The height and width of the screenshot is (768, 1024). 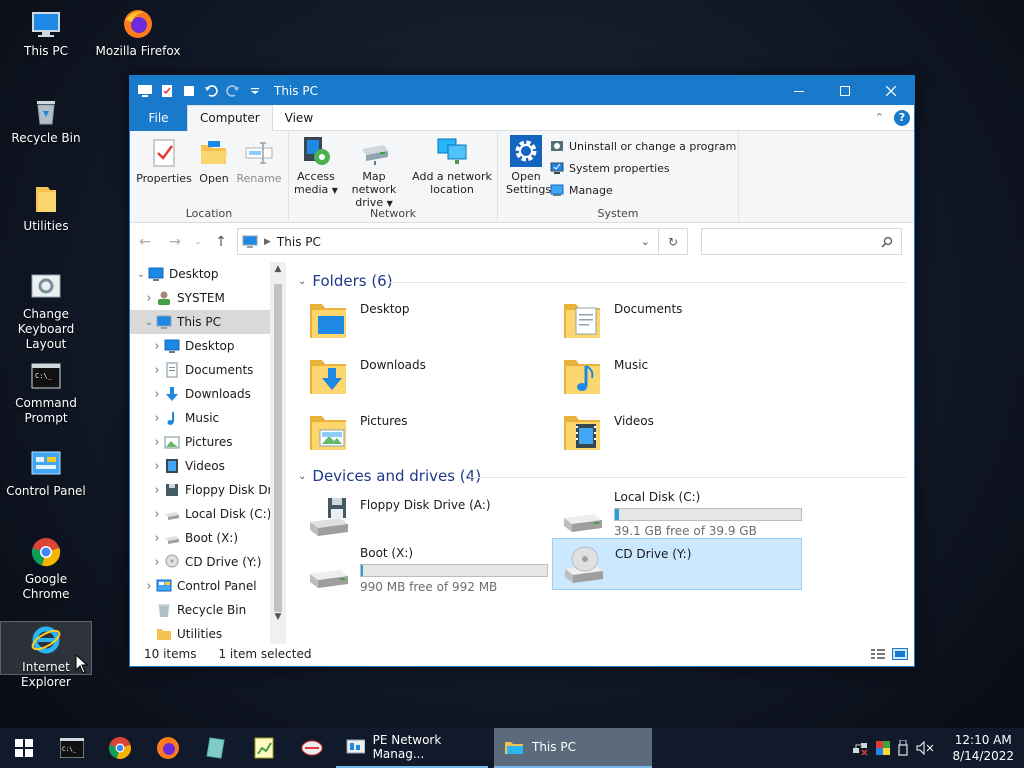 What do you see at coordinates (799, 90) in the screenshot?
I see `minimize-button` at bounding box center [799, 90].